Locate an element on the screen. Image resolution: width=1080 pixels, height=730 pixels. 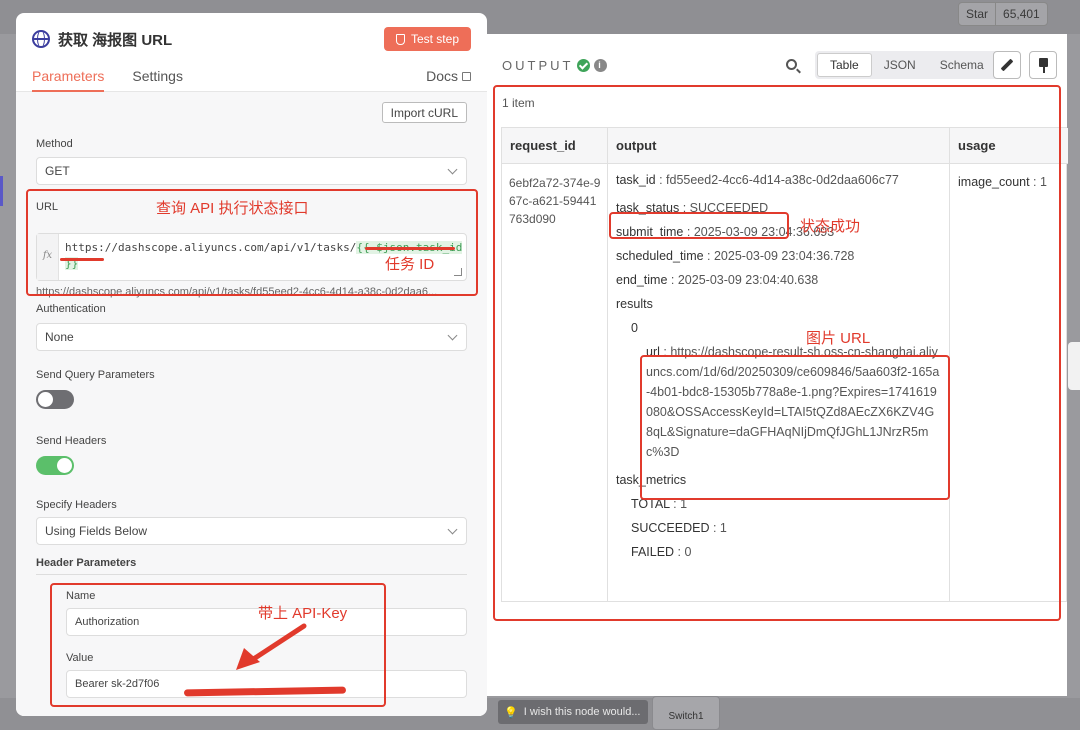
search-icon is located at coordinates (791, 64).